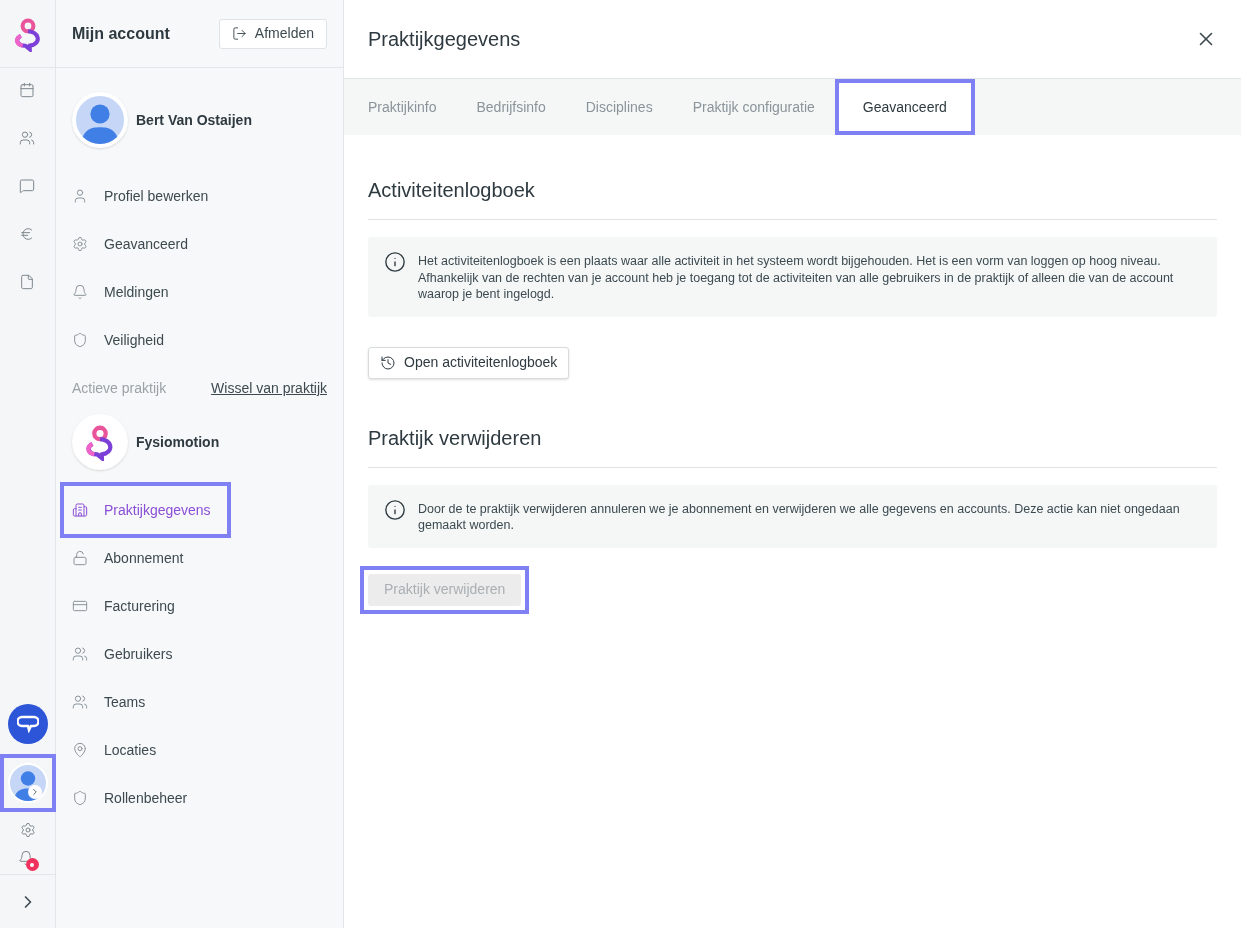 The width and height of the screenshot is (1241, 928). Describe the element at coordinates (194, 120) in the screenshot. I see `user-name: Bert Van Ostaijen` at that location.